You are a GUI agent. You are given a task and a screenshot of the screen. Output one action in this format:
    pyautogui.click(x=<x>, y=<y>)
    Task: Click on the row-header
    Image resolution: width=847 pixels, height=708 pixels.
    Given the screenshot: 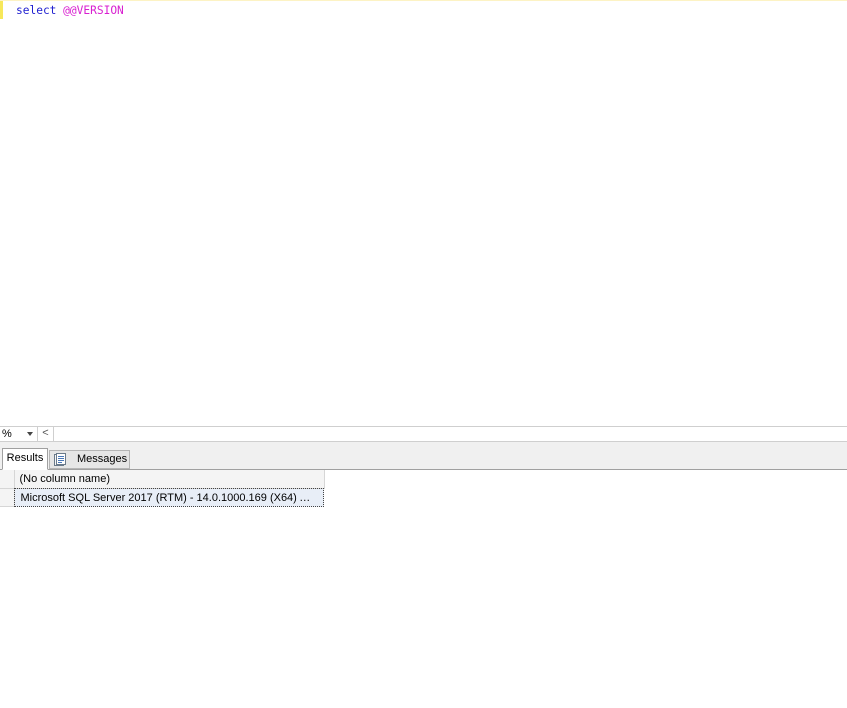 What is the action you would take?
    pyautogui.click(x=7, y=497)
    